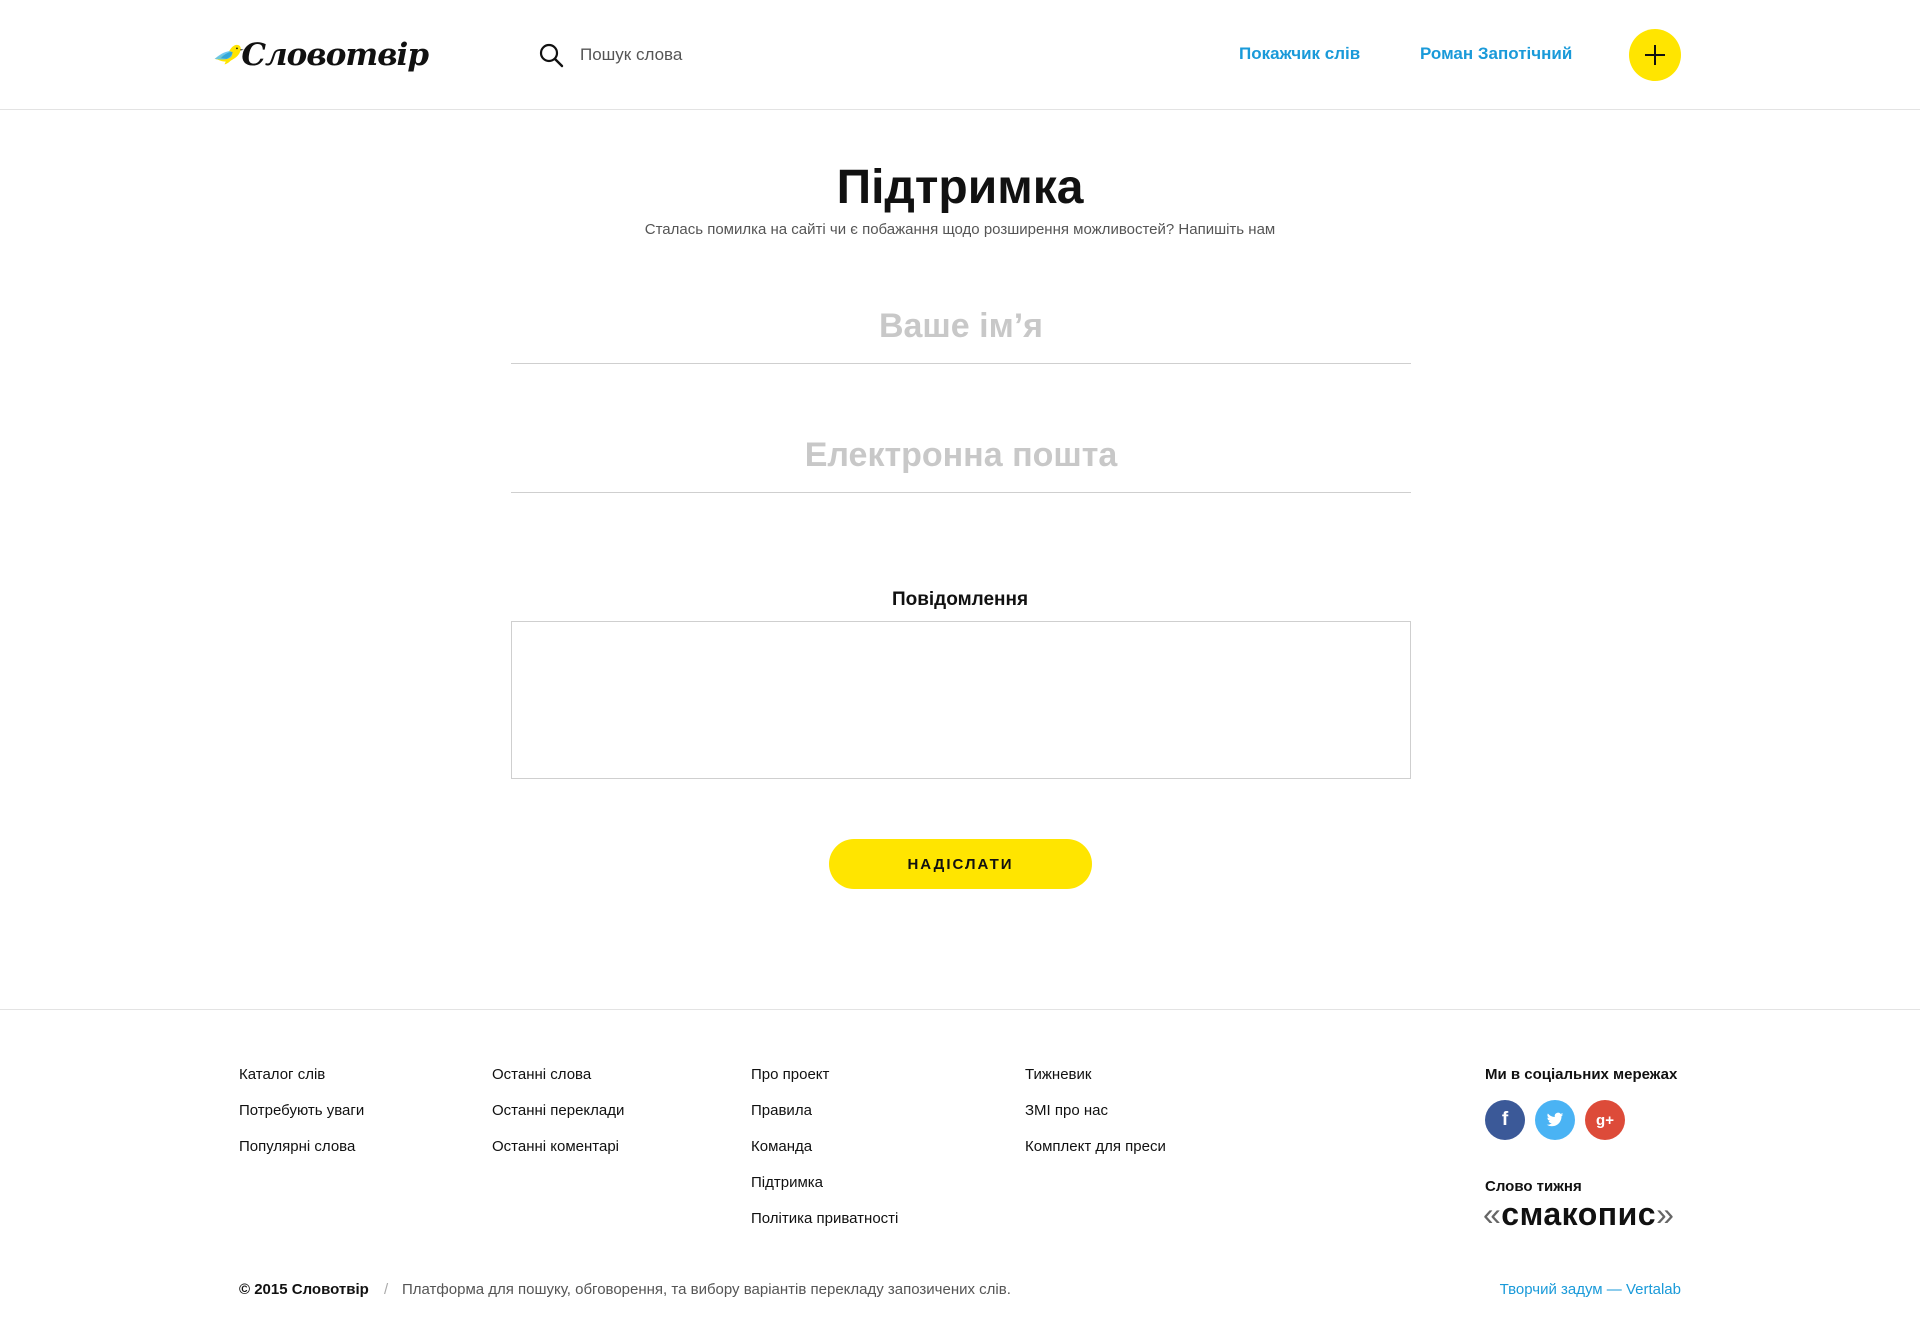 This screenshot has width=1920, height=1336. What do you see at coordinates (301, 1110) in the screenshot?
I see `footer-link-need-attention: Потребують уваги` at bounding box center [301, 1110].